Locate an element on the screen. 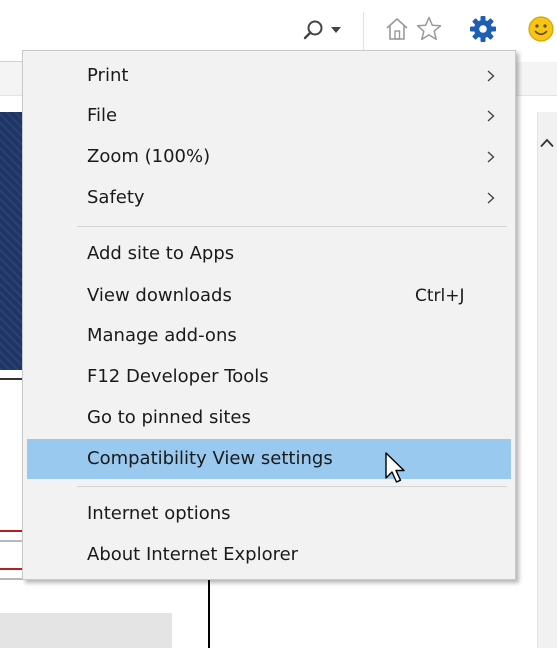 This screenshot has width=557, height=648. menu-item-view-downloads: View downloads Ctrl+J is located at coordinates (269, 296).